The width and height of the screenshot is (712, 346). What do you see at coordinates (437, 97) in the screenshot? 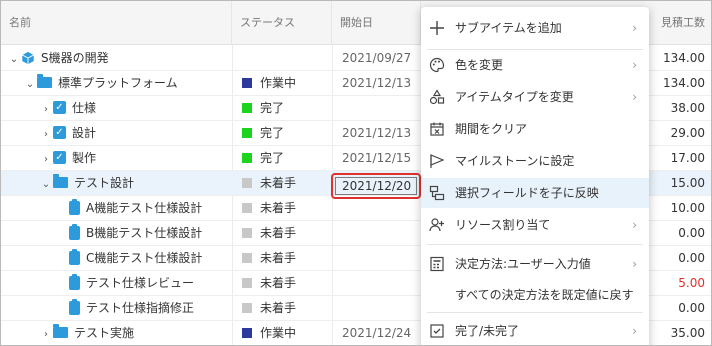
I see `shapes-icon` at bounding box center [437, 97].